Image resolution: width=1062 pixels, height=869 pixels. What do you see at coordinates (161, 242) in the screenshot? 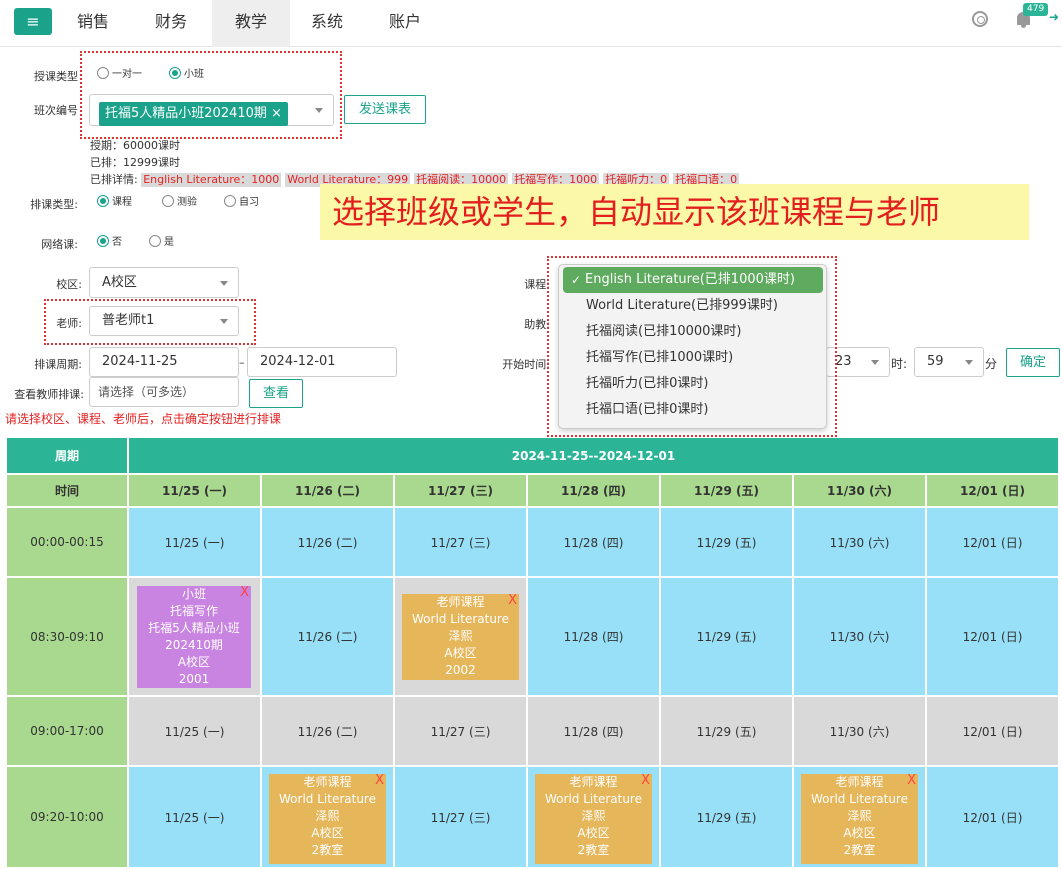
I see `radio-online-yes: 是` at bounding box center [161, 242].